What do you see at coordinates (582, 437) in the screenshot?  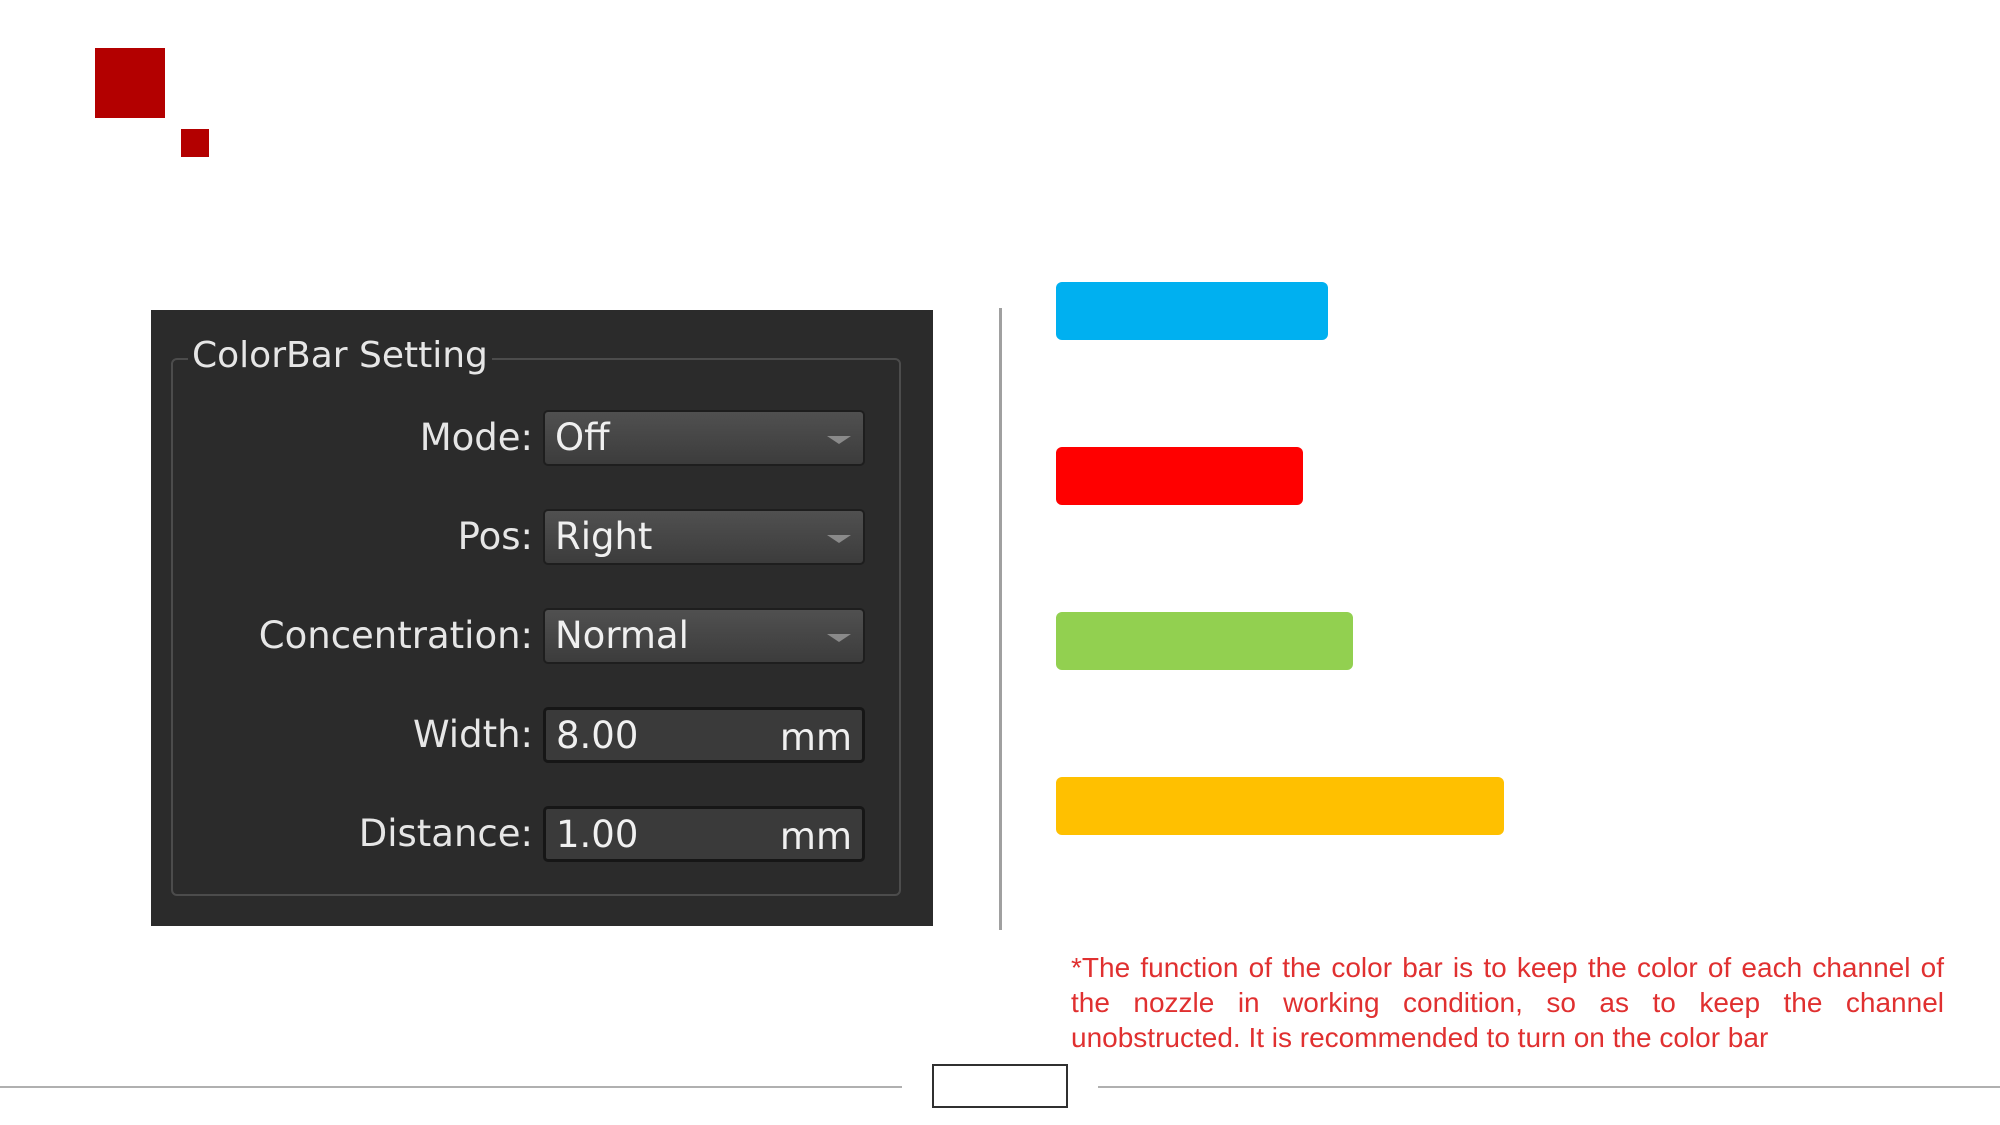 I see `mode-value: Off` at bounding box center [582, 437].